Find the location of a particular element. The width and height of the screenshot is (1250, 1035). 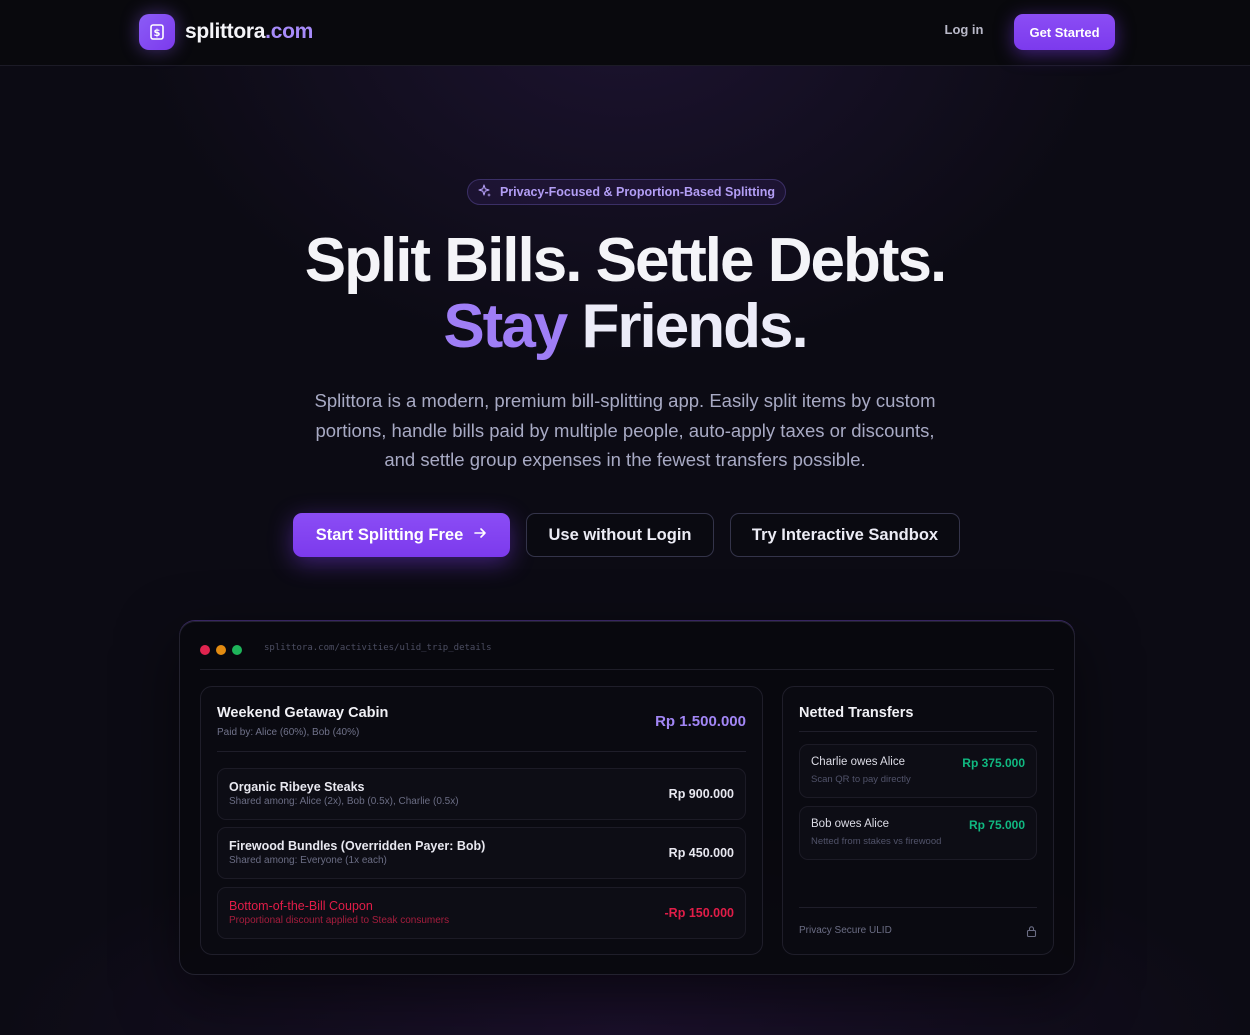

item-shared: Shared among: Everyone (1x each) is located at coordinates (308, 860).